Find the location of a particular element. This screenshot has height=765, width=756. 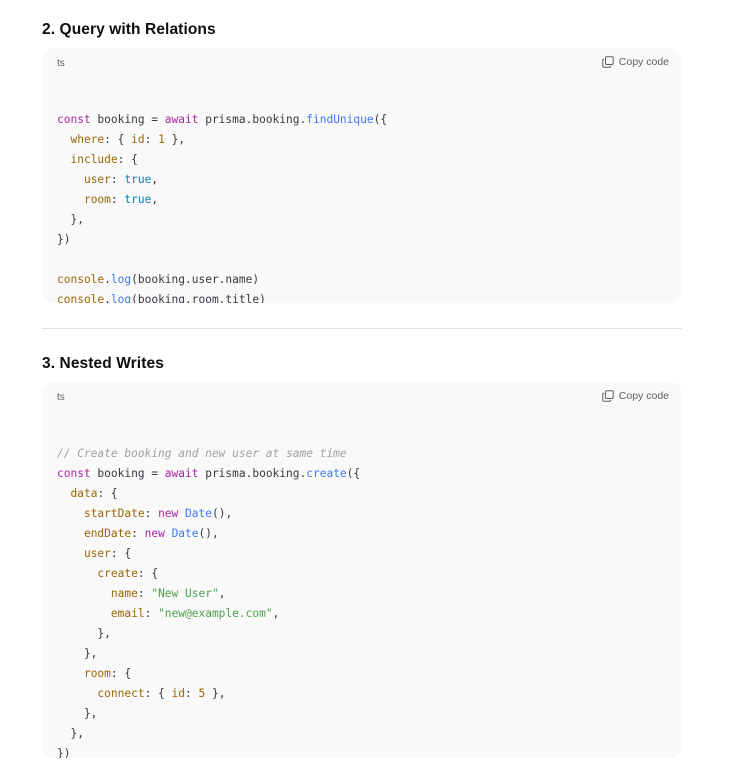

code-token: const is located at coordinates (74, 119).